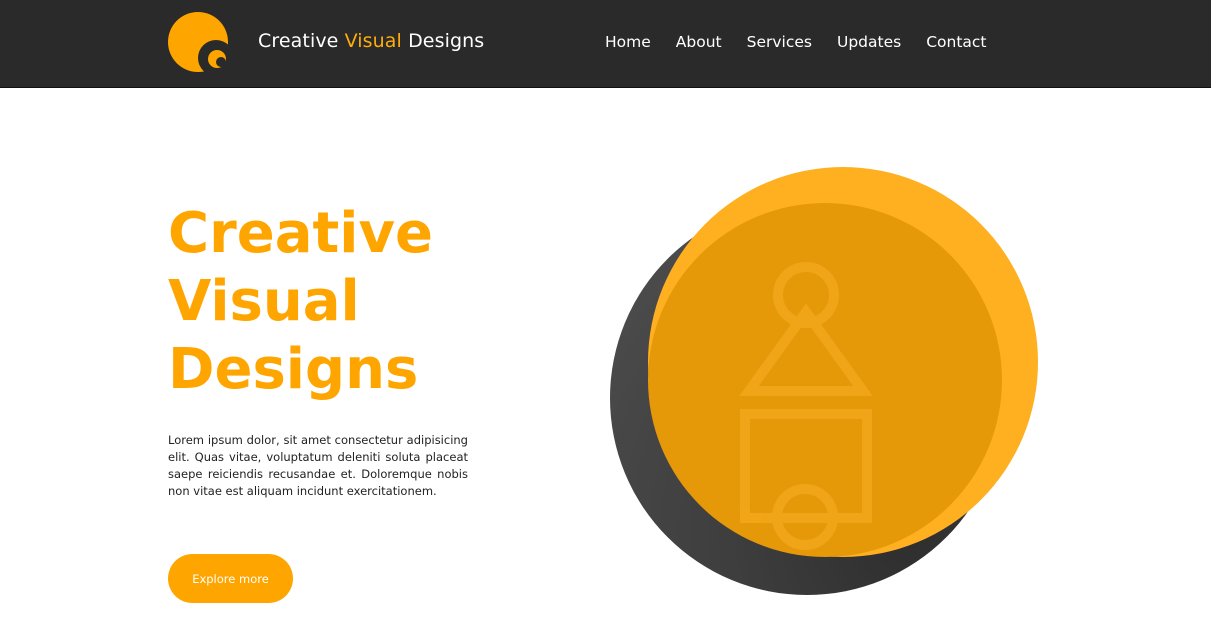  What do you see at coordinates (443, 41) in the screenshot?
I see `brand-name-part3: Designs` at bounding box center [443, 41].